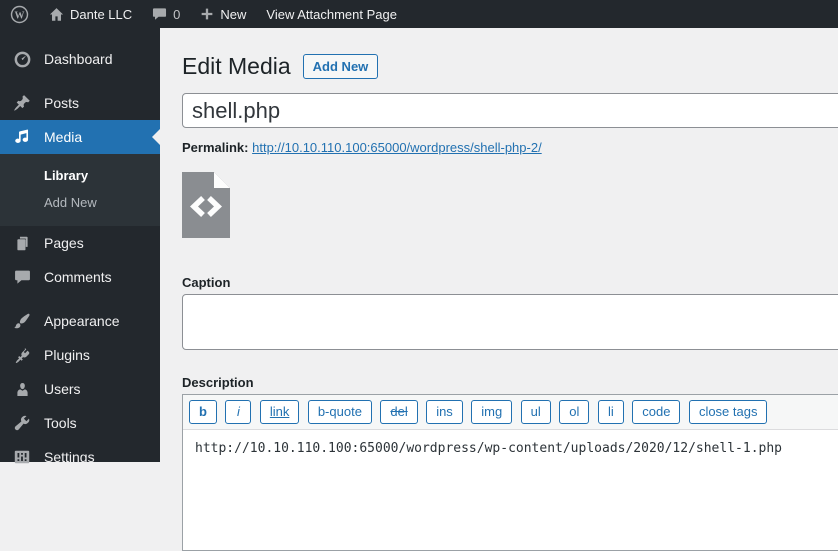  What do you see at coordinates (22, 355) in the screenshot?
I see `plugin-icon` at bounding box center [22, 355].